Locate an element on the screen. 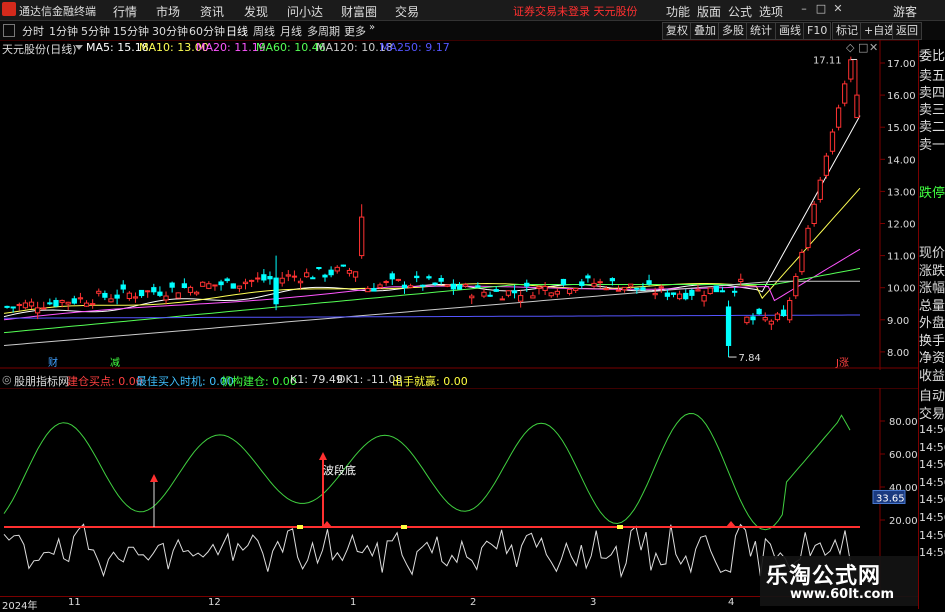 The image size is (945, 612). menu-function: 功能 is located at coordinates (678, 11).